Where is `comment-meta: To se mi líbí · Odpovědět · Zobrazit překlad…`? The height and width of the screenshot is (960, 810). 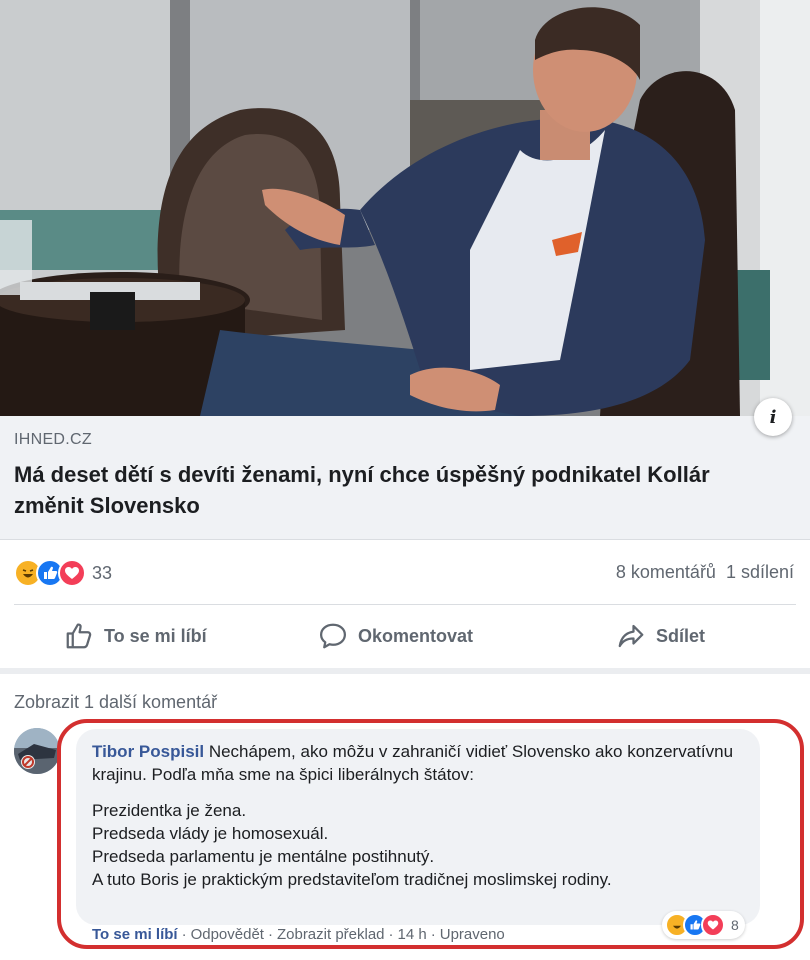
comment-meta: To se mi líbí · Odpovědět · Zobrazit překlad… is located at coordinates (298, 934).